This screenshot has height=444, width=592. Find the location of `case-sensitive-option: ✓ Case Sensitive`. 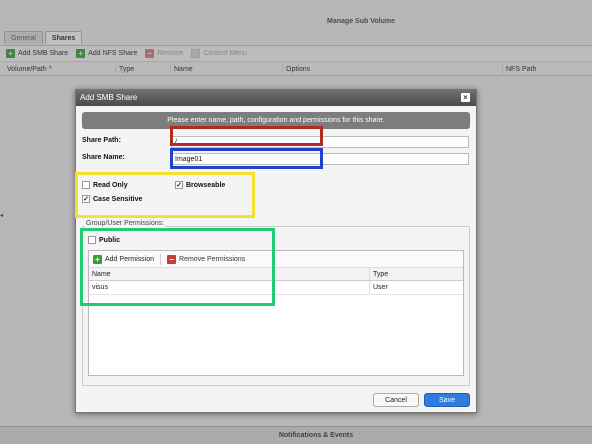

case-sensitive-option: ✓ Case Sensitive is located at coordinates (112, 199).